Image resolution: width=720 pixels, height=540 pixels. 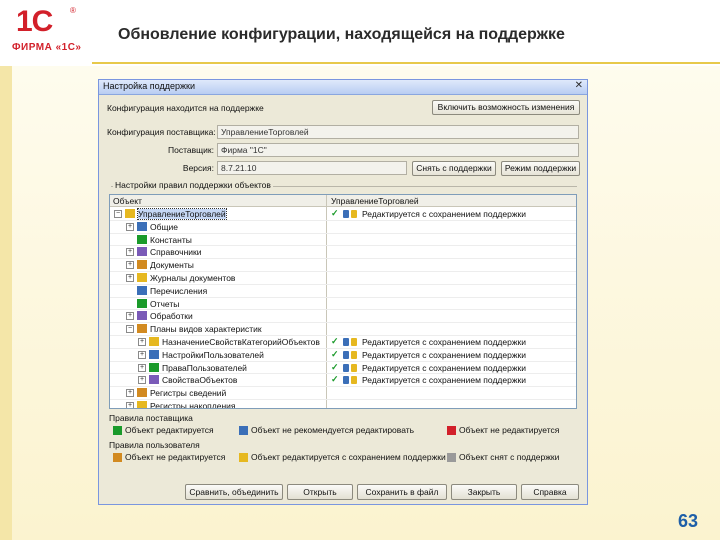 What do you see at coordinates (343, 278) in the screenshot?
I see `tree-row: + Журналы документов` at bounding box center [343, 278].